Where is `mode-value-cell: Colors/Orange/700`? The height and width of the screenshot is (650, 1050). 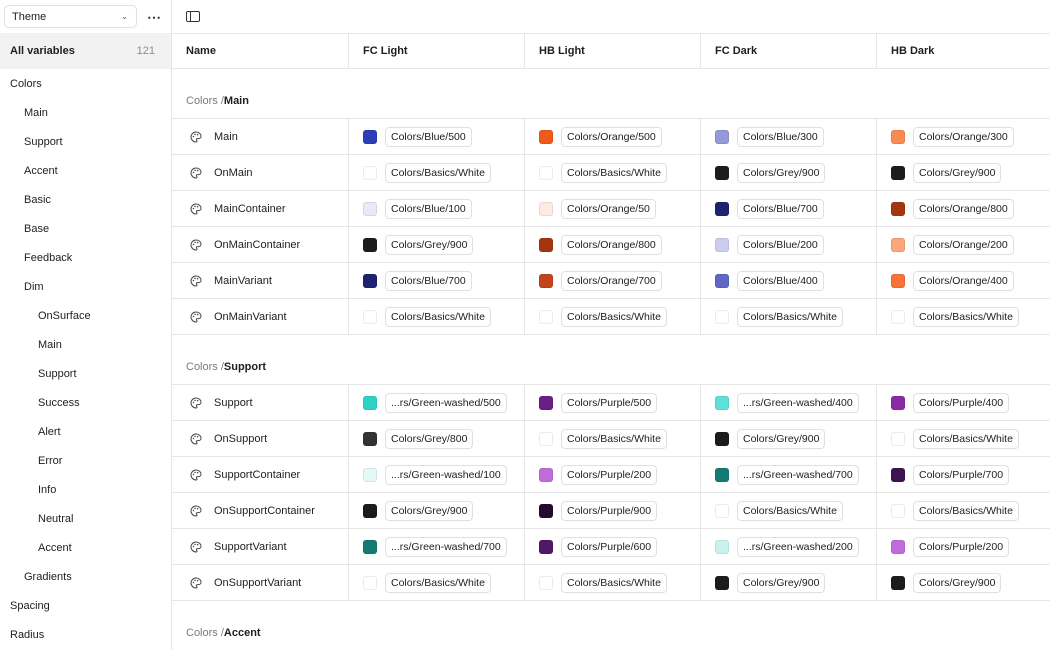
mode-value-cell: Colors/Orange/700 is located at coordinates (612, 280).